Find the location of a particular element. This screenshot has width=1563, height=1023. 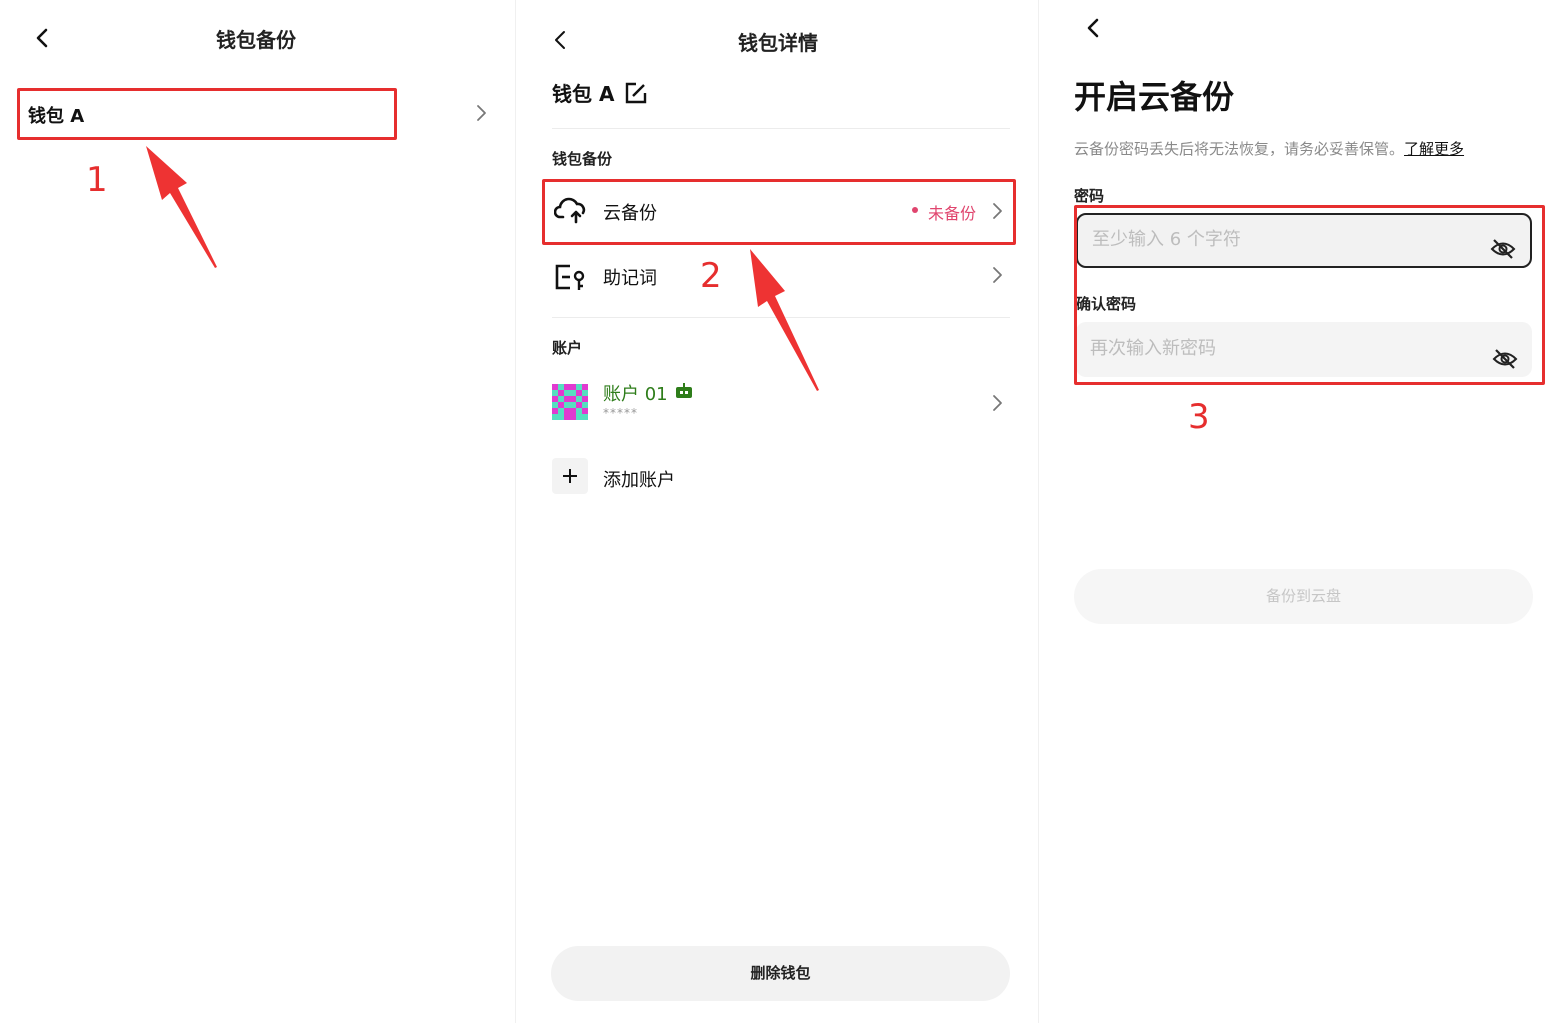

status-dot is located at coordinates (915, 210).